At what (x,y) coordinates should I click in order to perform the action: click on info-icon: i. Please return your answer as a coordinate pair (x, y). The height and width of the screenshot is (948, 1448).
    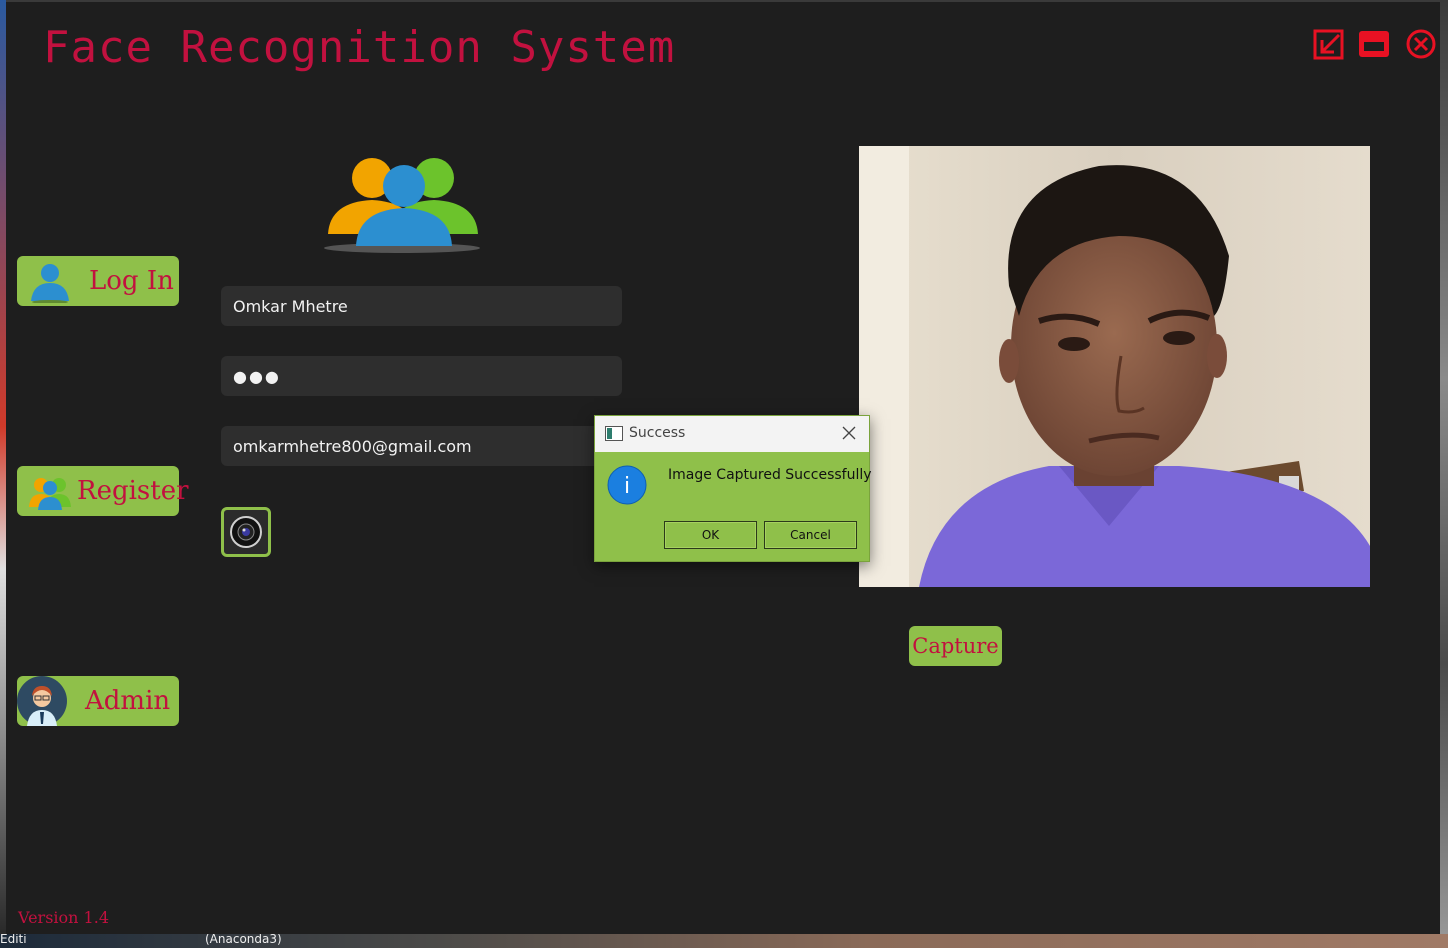
    Looking at the image, I should click on (627, 485).